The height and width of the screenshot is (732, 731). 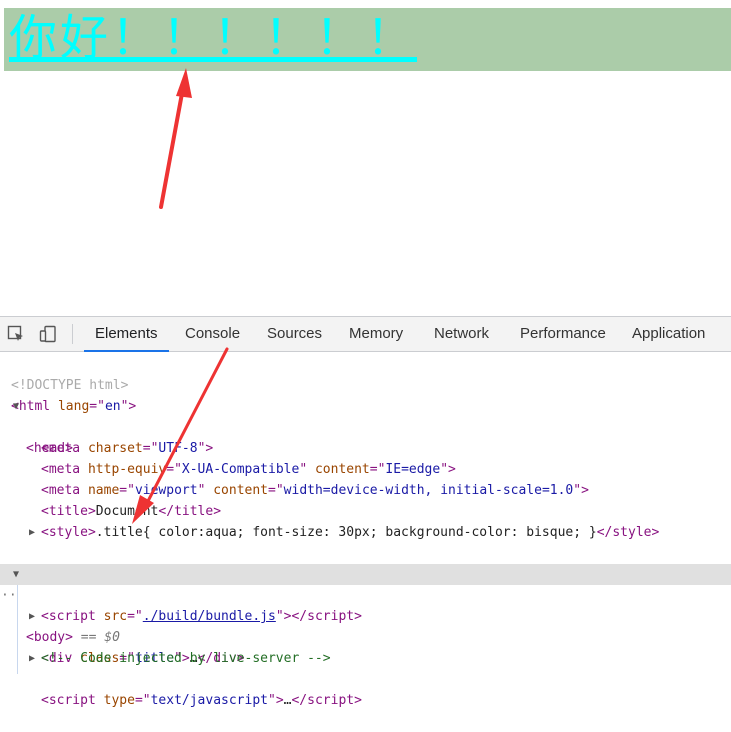 What do you see at coordinates (72, 334) in the screenshot?
I see `toolbar-separator` at bounding box center [72, 334].